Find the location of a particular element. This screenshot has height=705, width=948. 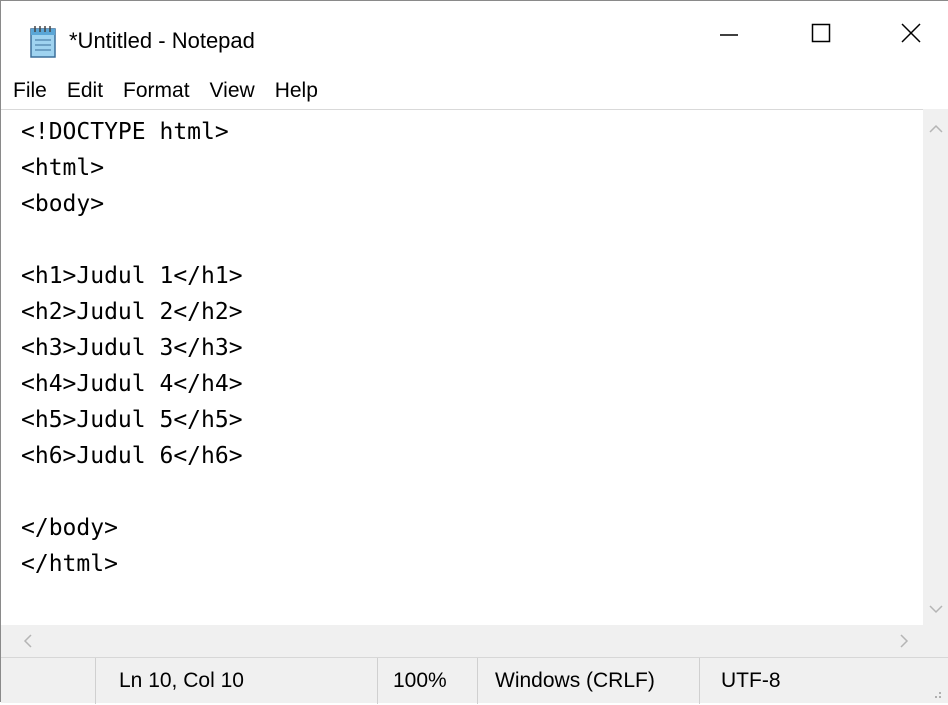

horizontal-scrollbar is located at coordinates (462, 641).